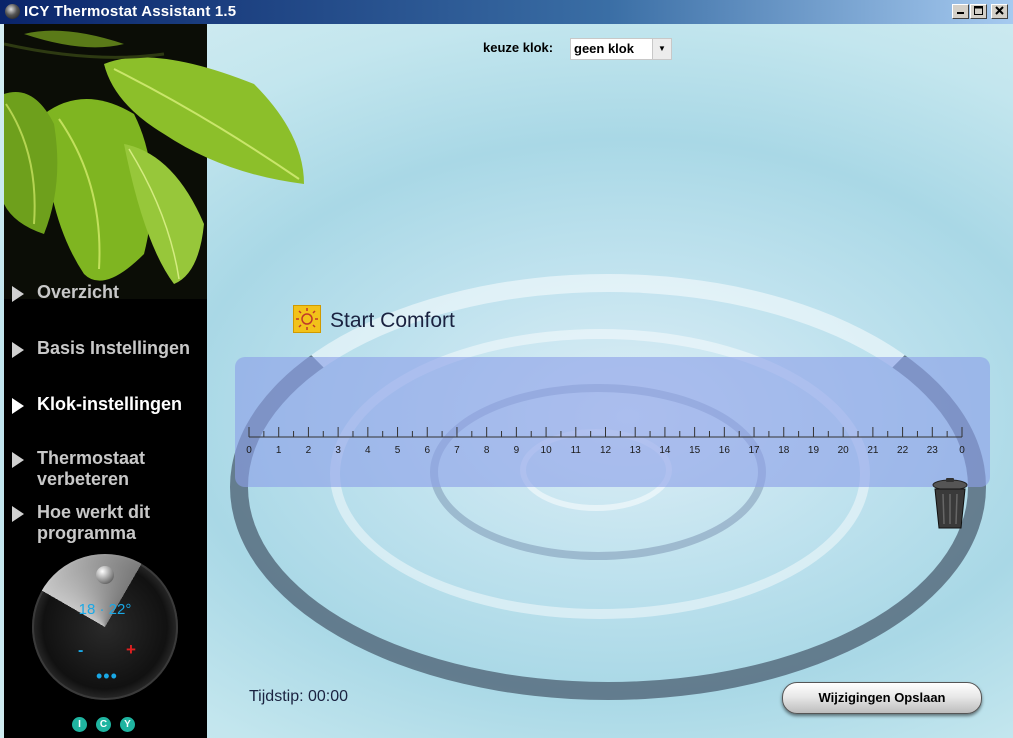 The width and height of the screenshot is (1013, 738). I want to click on timeline-panel: 0 1 2 3 4 5 6 7 8 9 10 11 12 13 14 15 16 17 18 19 20 21 22 23 0, so click(612, 422).